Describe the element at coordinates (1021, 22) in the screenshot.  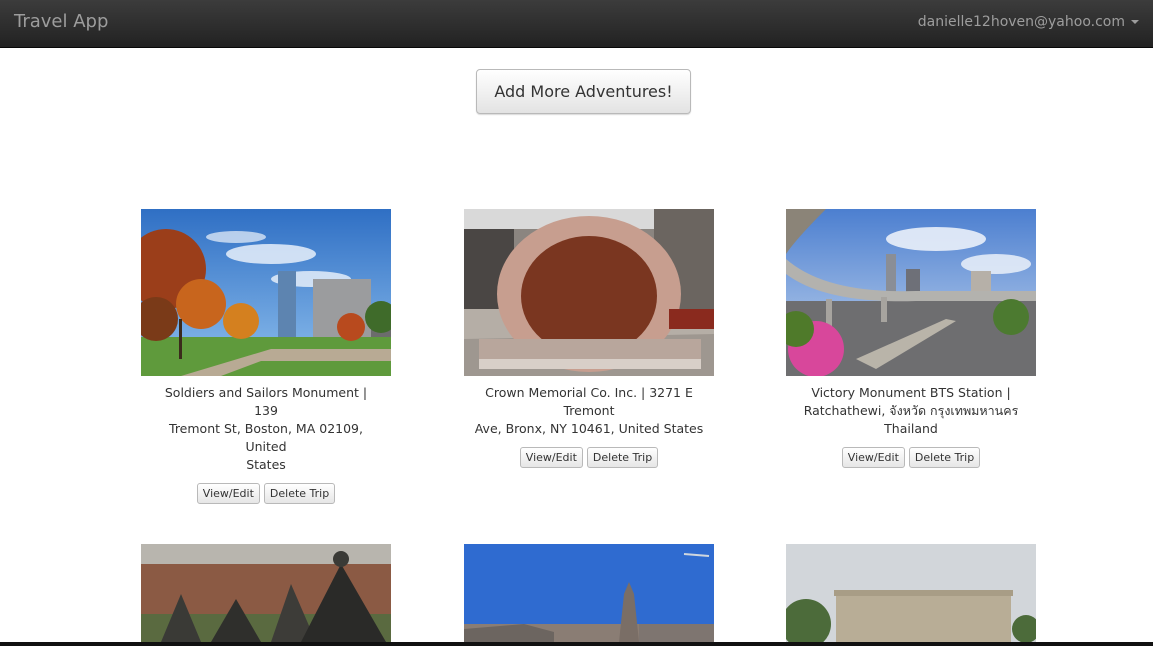
I see `user-email: danielle12hoven@yahoo.com` at that location.